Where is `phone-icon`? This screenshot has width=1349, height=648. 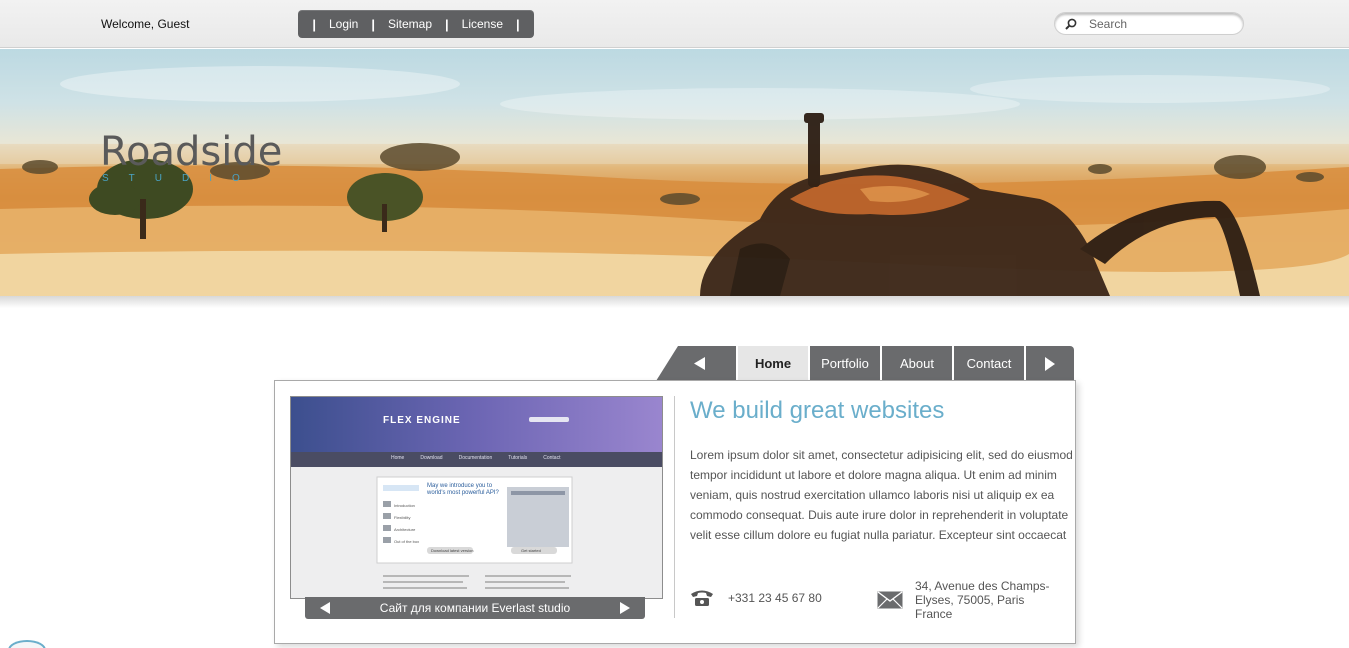 phone-icon is located at coordinates (702, 598).